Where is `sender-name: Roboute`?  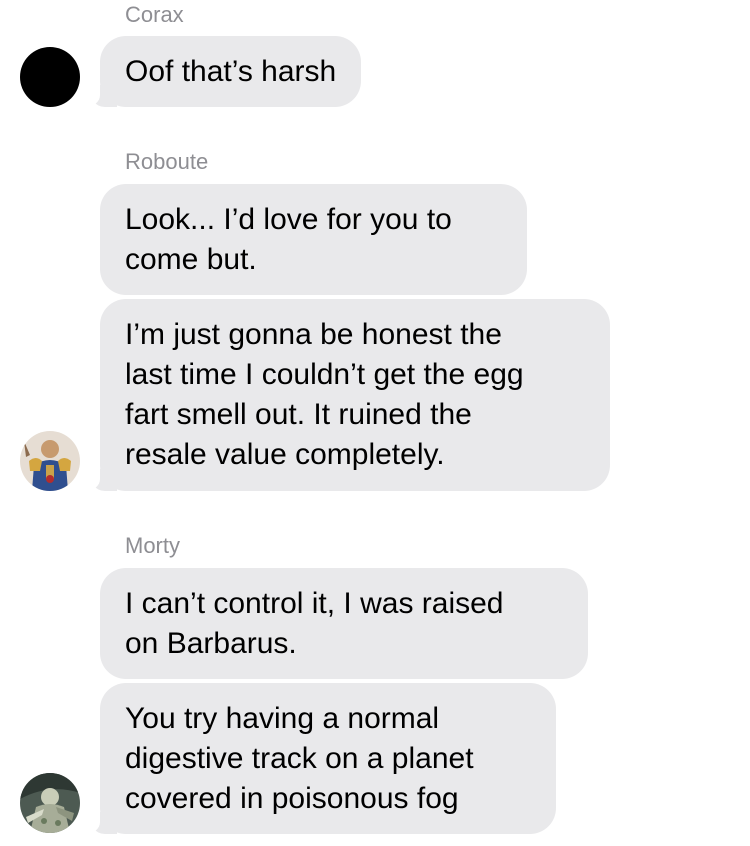
sender-name: Roboute is located at coordinates (167, 161).